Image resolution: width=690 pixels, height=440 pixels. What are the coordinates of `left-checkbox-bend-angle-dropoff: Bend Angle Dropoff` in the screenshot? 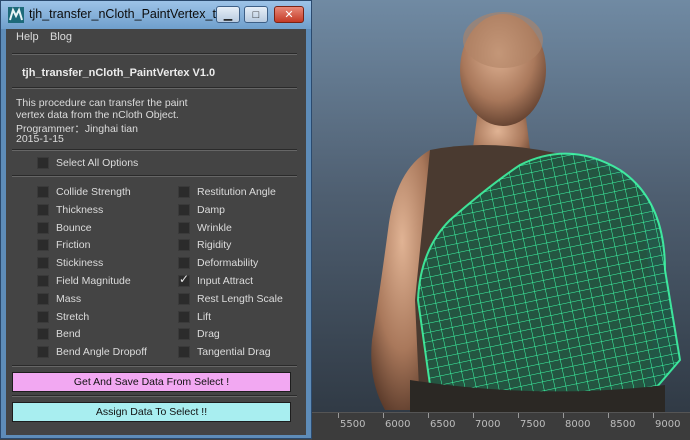 It's located at (92, 352).